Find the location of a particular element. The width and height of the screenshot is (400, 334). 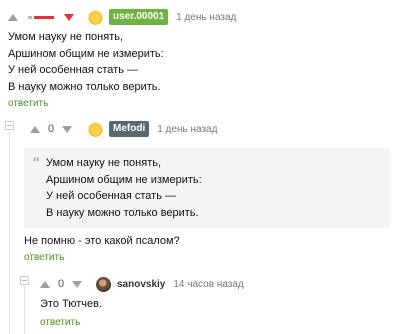

comment-3-header: 0 sanovskiy 14 часов назад is located at coordinates (142, 284).